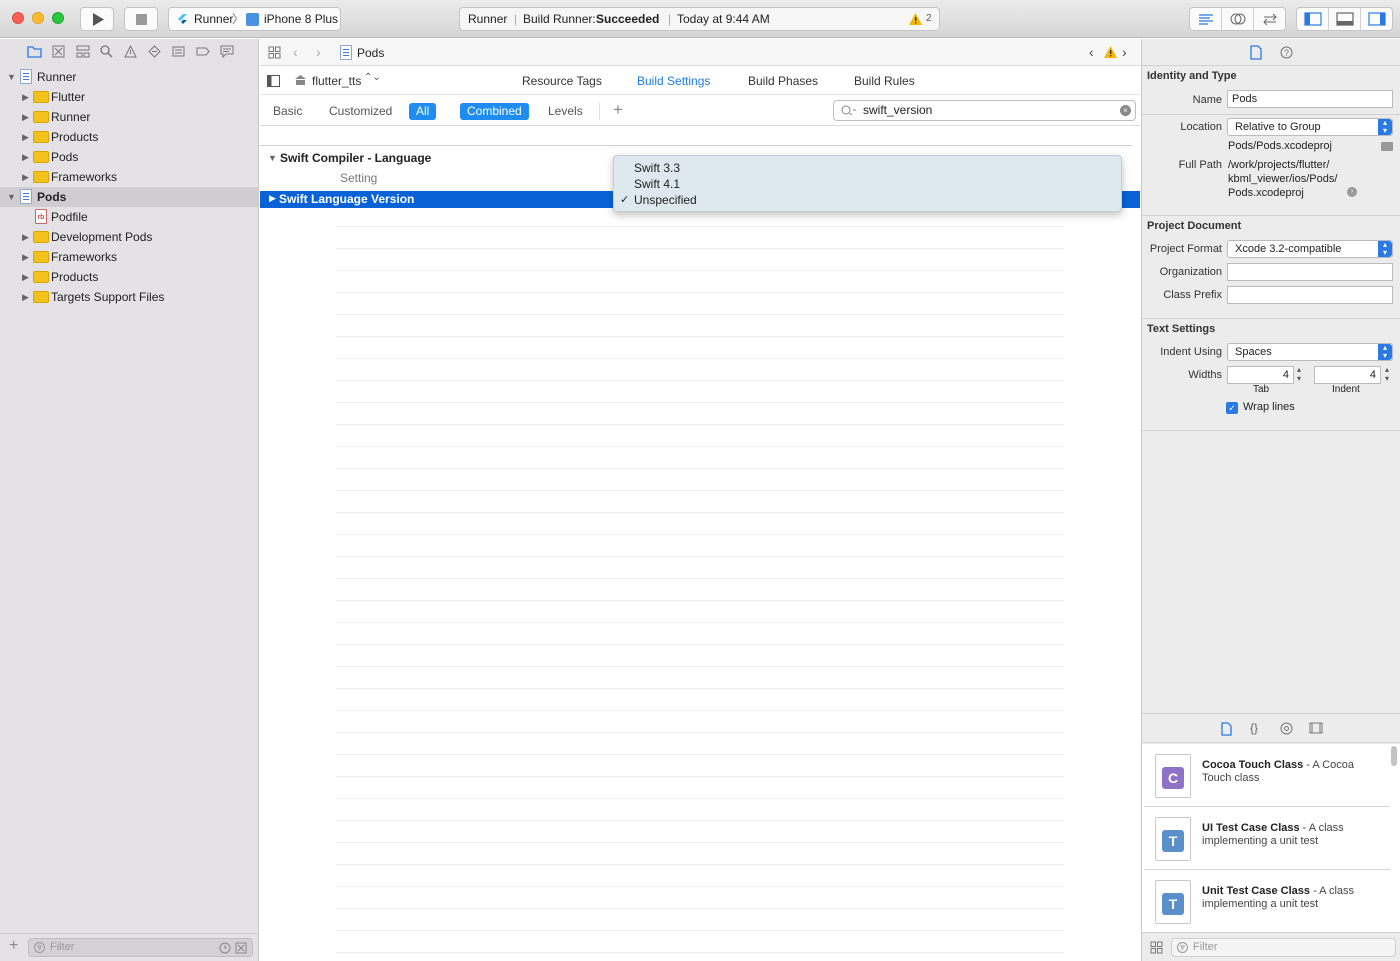  I want to click on updown-chevron-icon: ⌃⌄, so click(372, 77).